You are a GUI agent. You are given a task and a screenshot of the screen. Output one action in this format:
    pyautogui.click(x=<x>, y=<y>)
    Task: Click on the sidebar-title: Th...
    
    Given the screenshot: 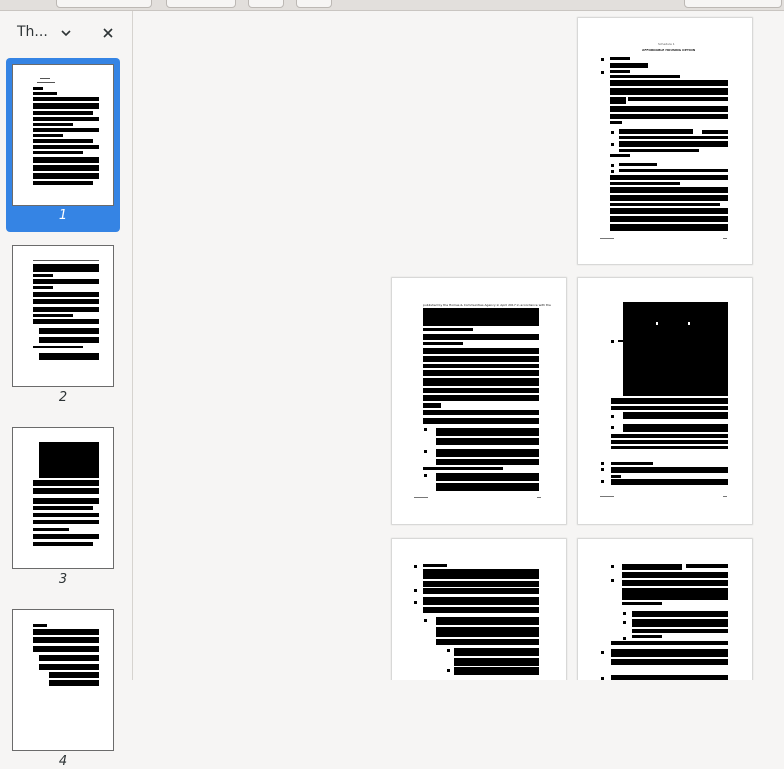 What is the action you would take?
    pyautogui.click(x=32, y=32)
    